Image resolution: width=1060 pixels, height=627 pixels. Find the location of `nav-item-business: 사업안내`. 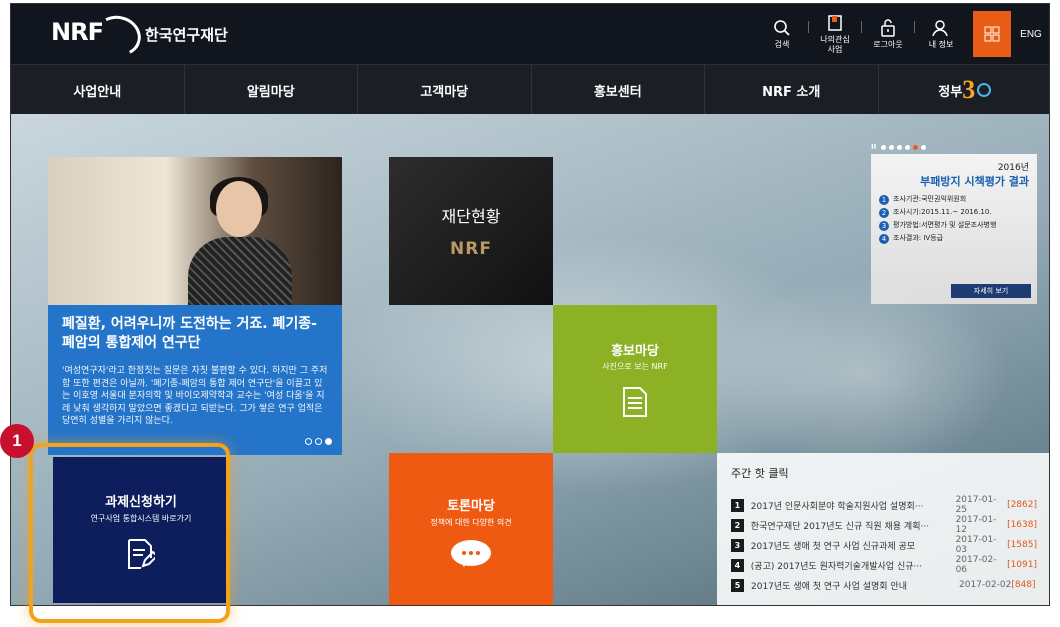

nav-item-business: 사업안내 is located at coordinates (98, 90).